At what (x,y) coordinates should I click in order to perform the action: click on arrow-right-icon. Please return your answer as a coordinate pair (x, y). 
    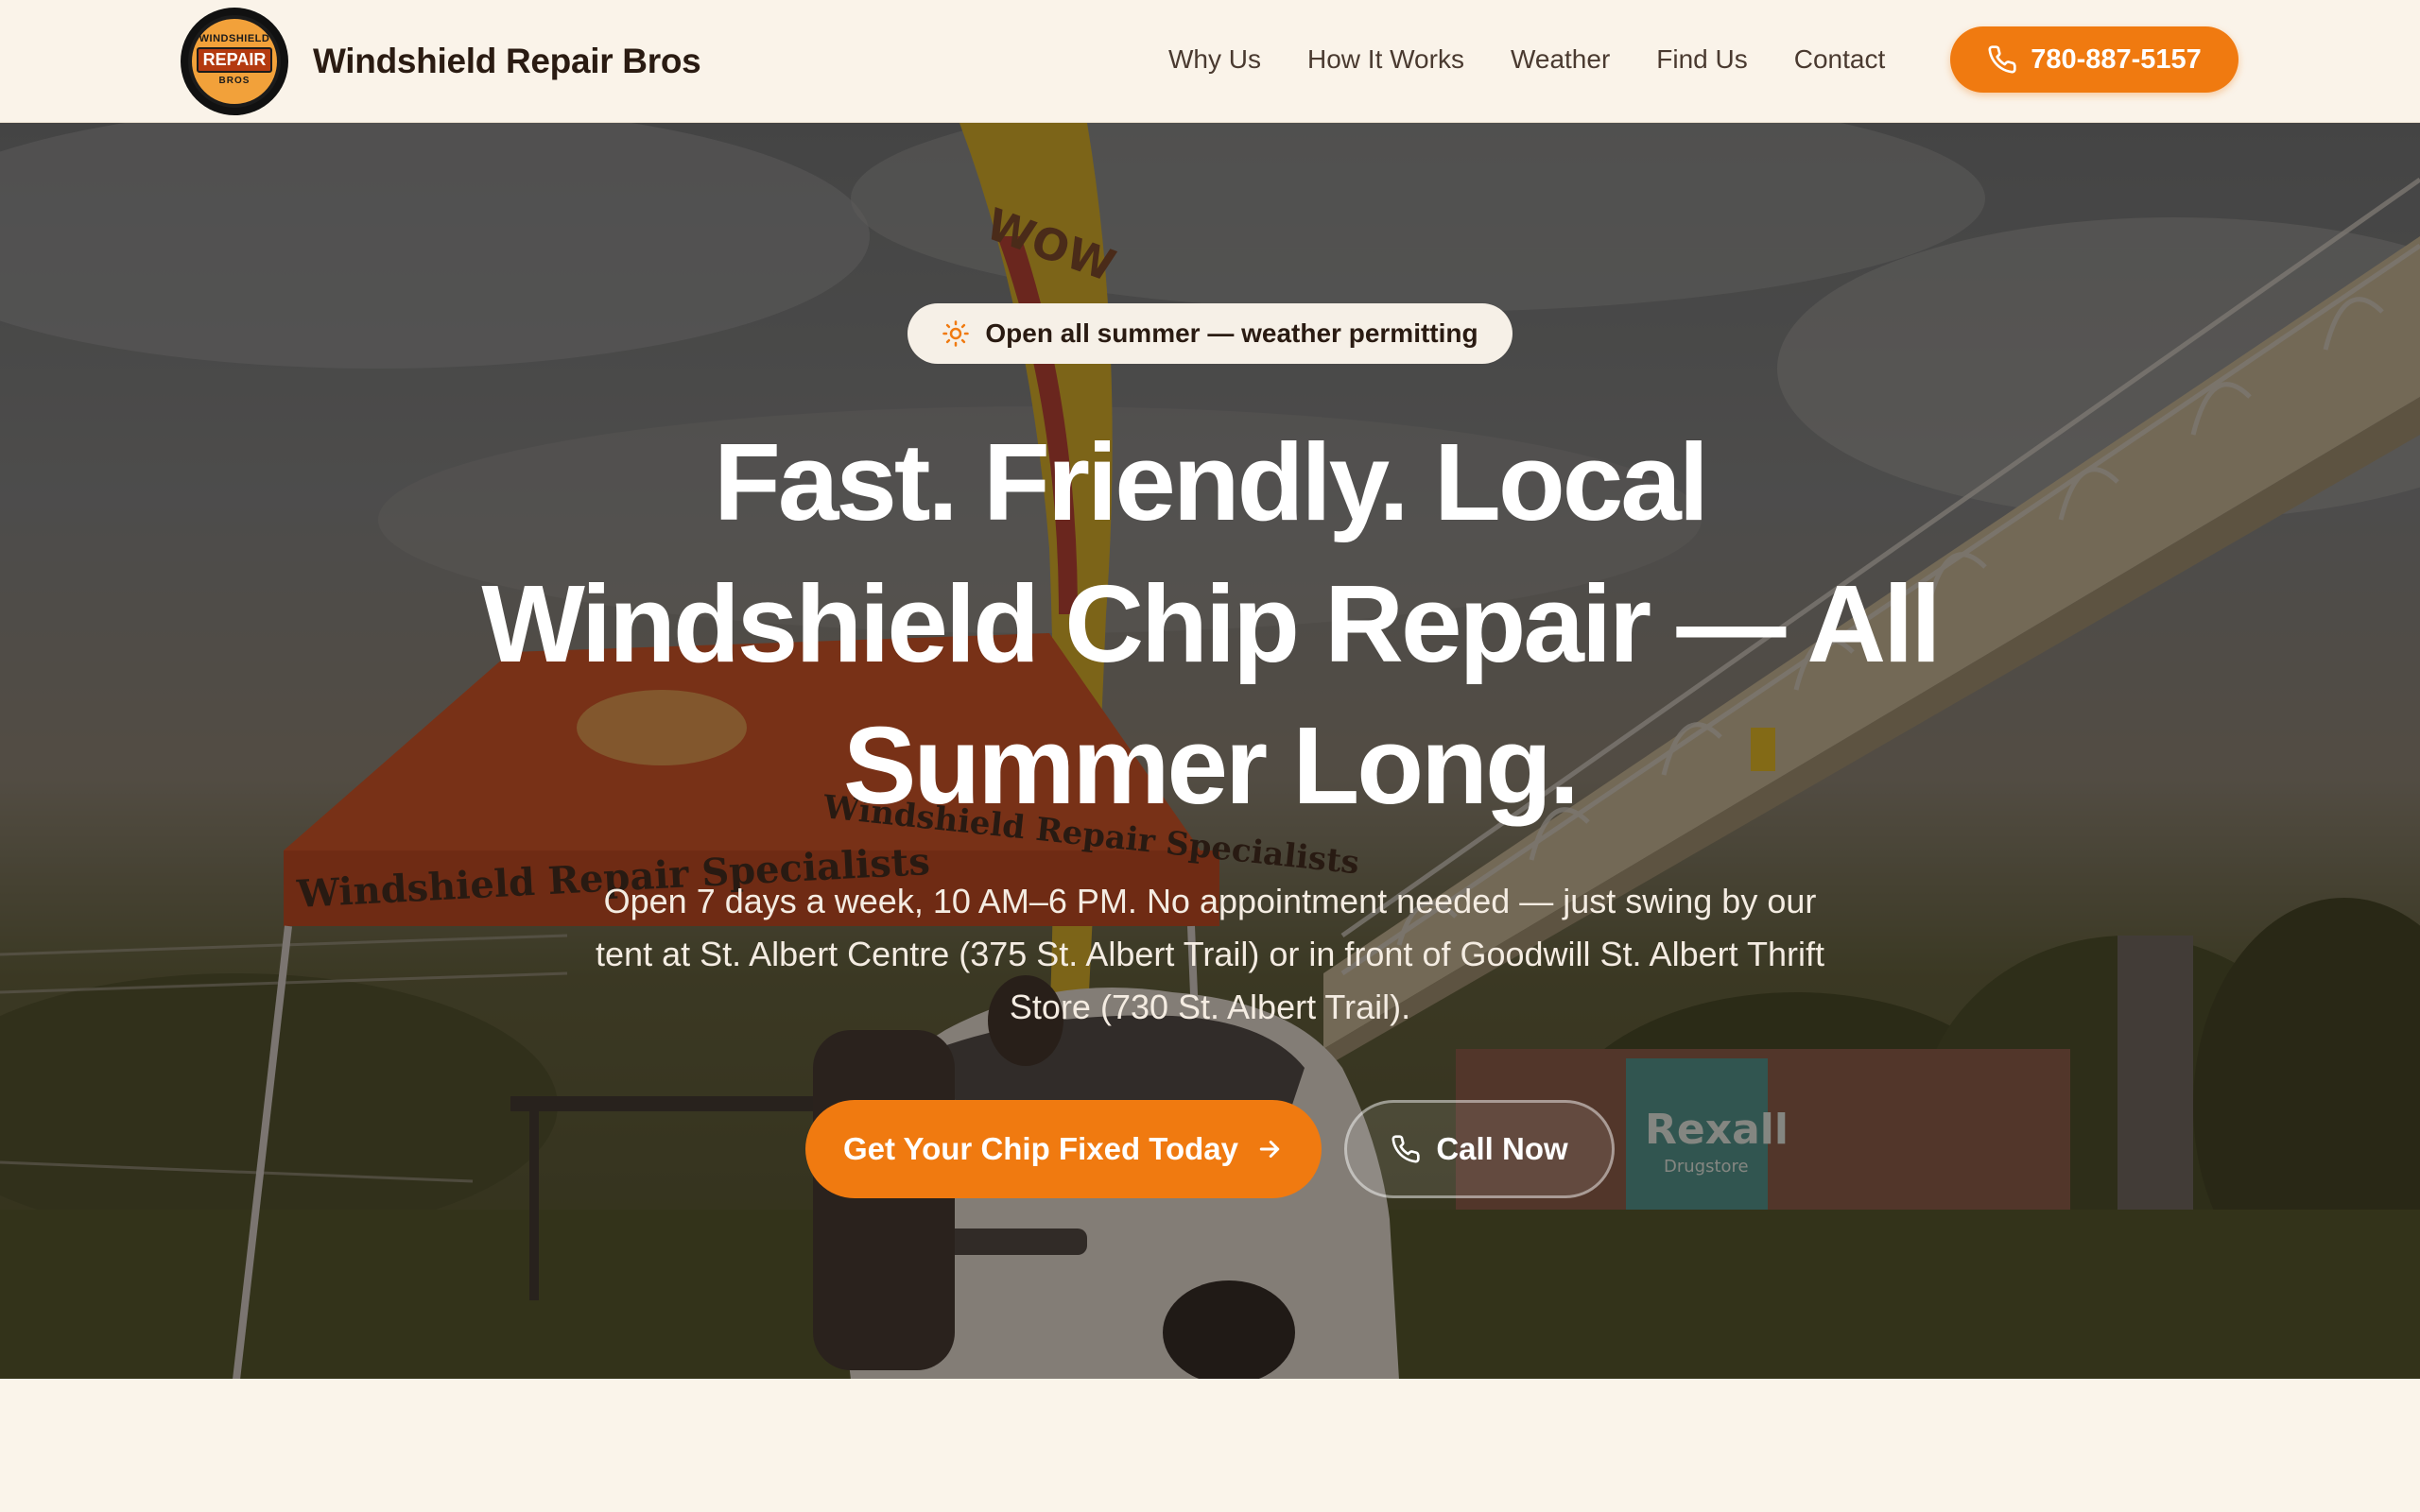
    Looking at the image, I should click on (1269, 1149).